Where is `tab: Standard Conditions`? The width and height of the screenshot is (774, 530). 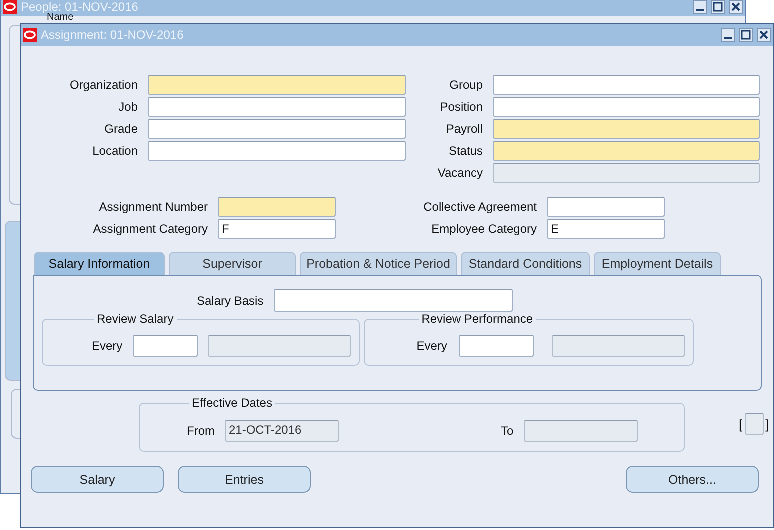
tab: Standard Conditions is located at coordinates (525, 263).